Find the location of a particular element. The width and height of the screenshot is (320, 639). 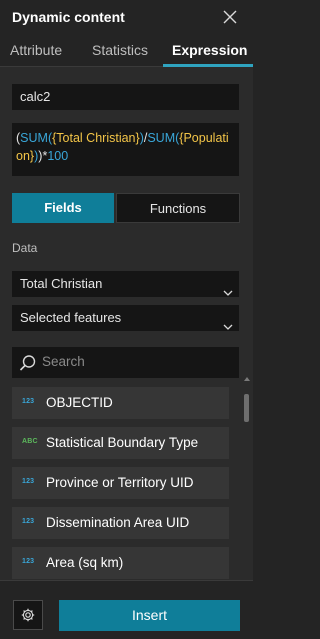

field-select-value: Total Christian is located at coordinates (61, 283).